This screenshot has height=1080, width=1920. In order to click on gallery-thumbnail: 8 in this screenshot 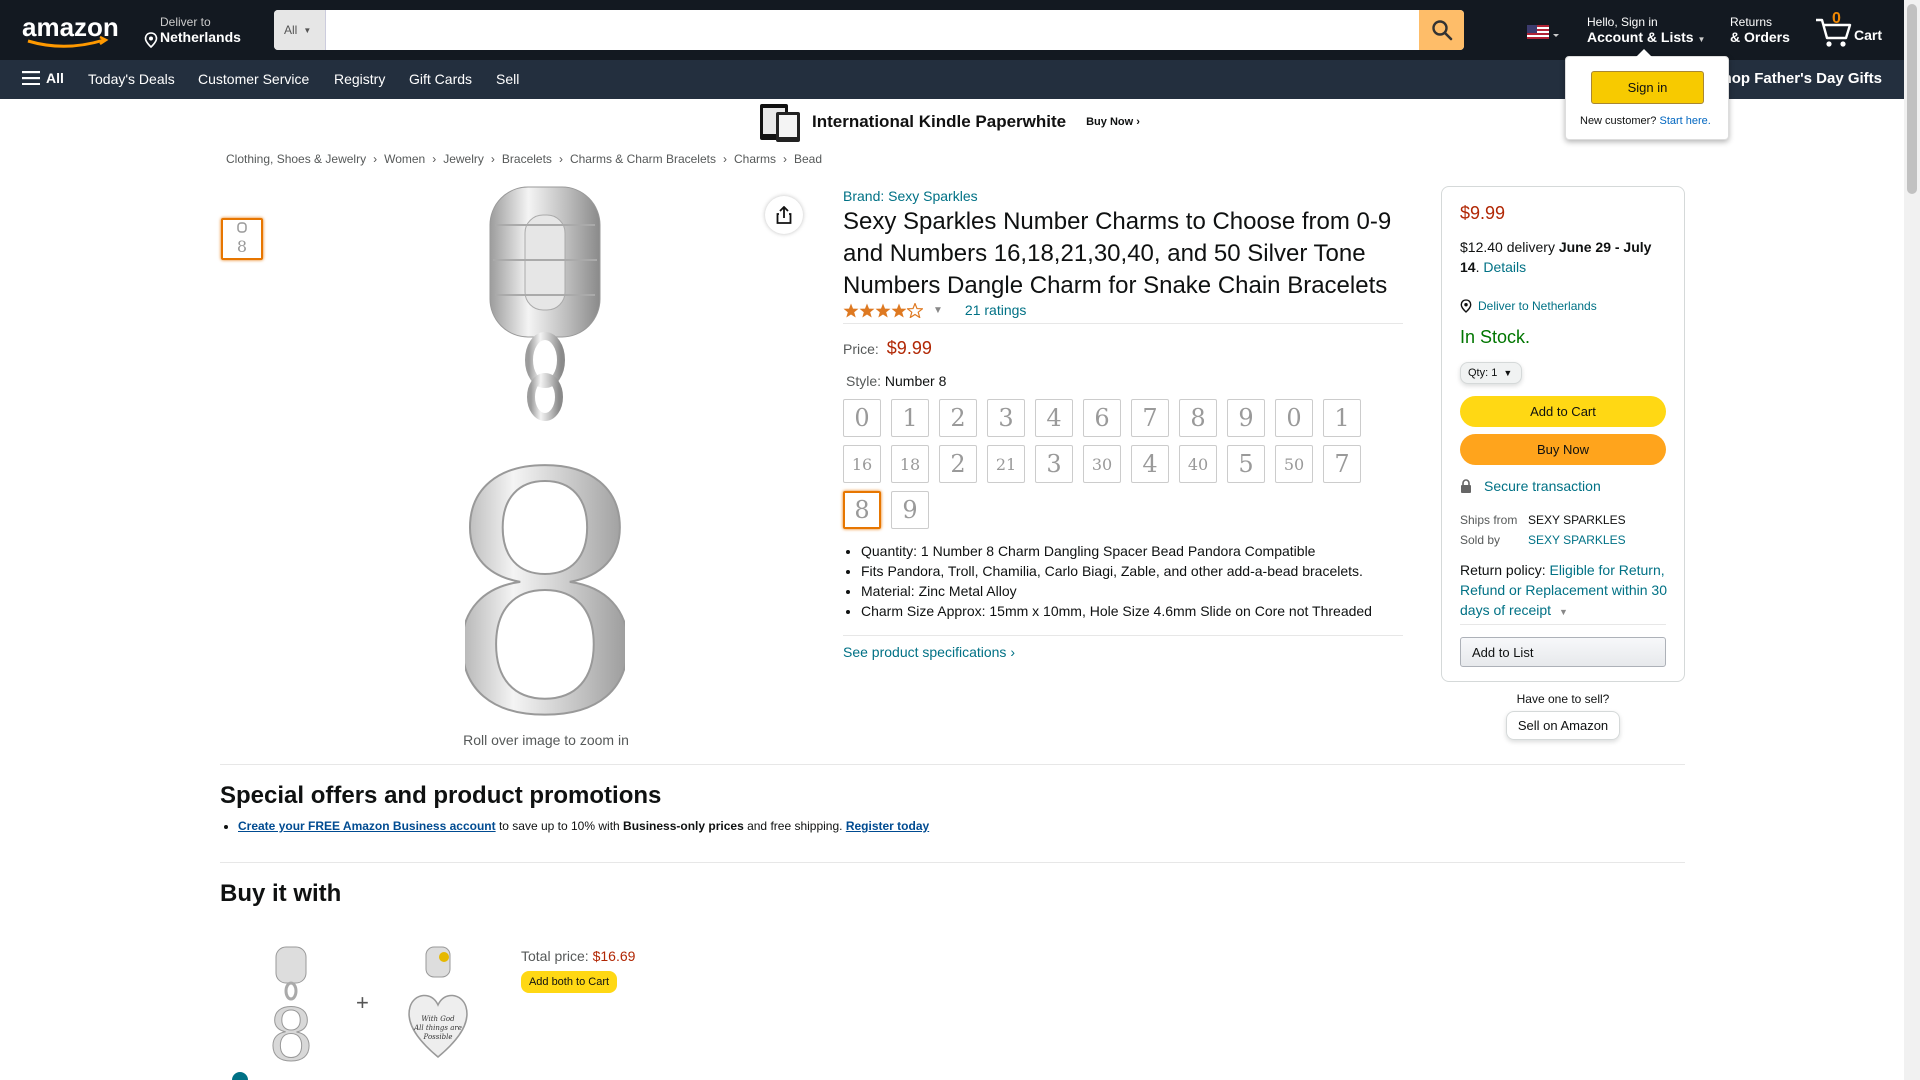, I will do `click(242, 239)`.